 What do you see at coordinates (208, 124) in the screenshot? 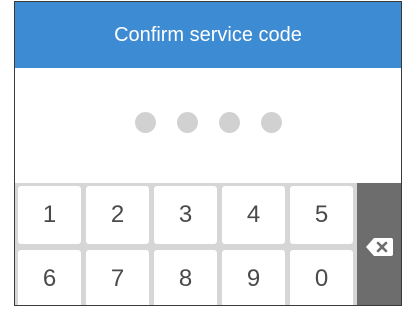
I see `pin-indicator` at bounding box center [208, 124].